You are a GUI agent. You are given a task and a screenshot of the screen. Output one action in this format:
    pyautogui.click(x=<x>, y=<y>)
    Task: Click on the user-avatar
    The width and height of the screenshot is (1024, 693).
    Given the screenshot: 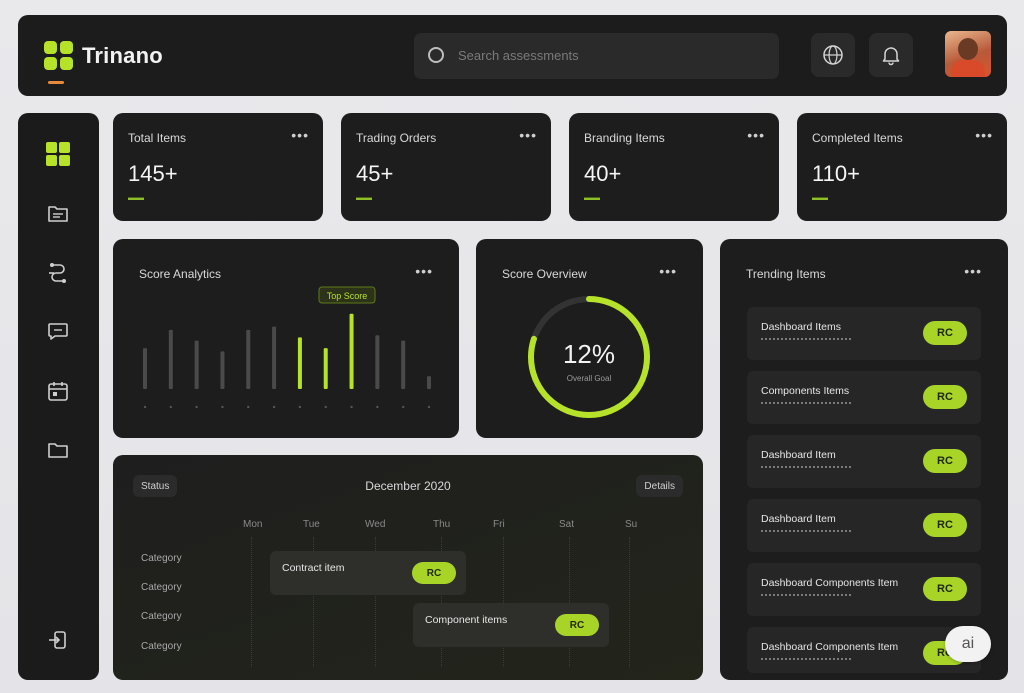 What is the action you would take?
    pyautogui.click(x=968, y=54)
    